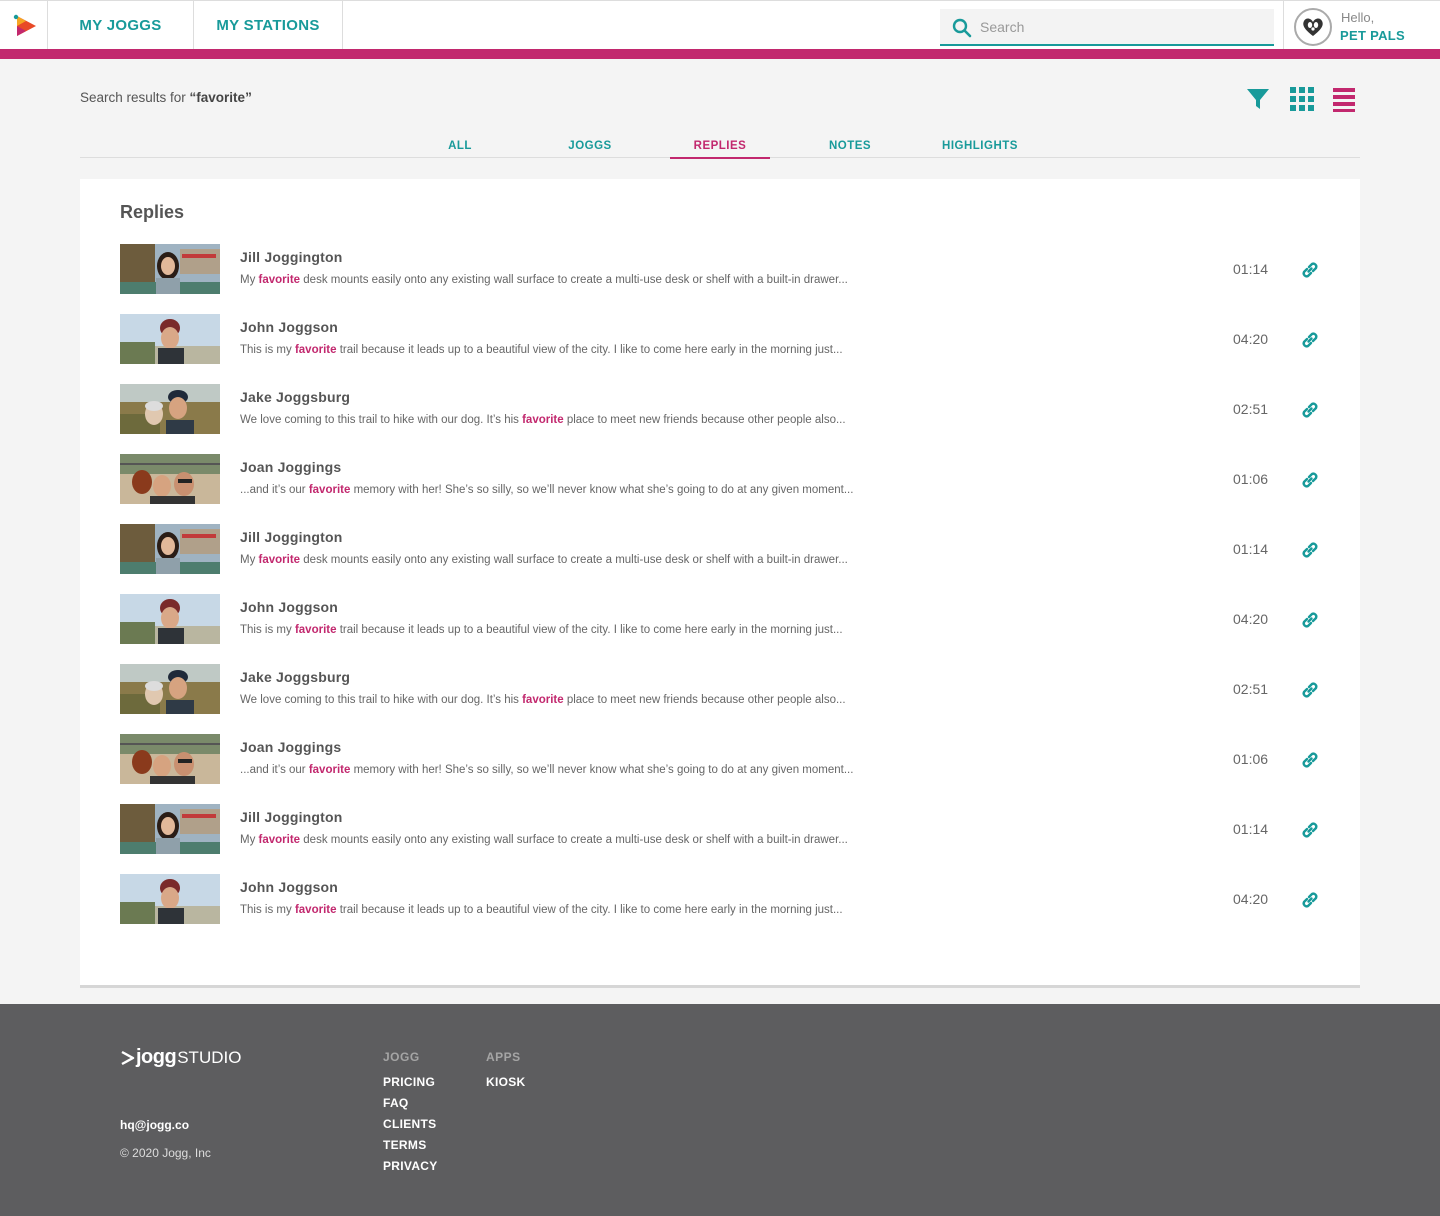  What do you see at coordinates (720, 25) in the screenshot?
I see `top-nav-bar: MY JOGGS MY STATIONS Hello, PET PALS` at bounding box center [720, 25].